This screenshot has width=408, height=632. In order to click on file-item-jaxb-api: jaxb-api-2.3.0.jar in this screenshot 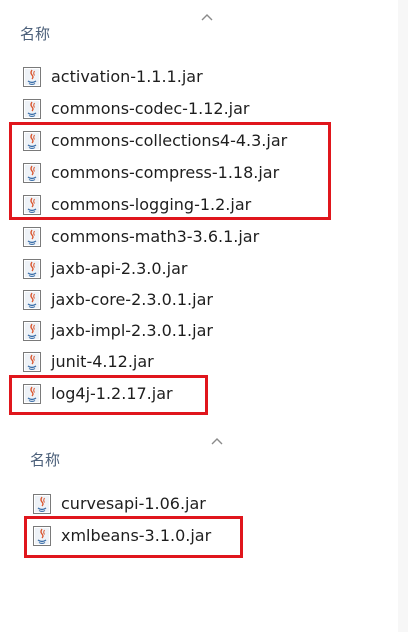, I will do `click(104, 269)`.